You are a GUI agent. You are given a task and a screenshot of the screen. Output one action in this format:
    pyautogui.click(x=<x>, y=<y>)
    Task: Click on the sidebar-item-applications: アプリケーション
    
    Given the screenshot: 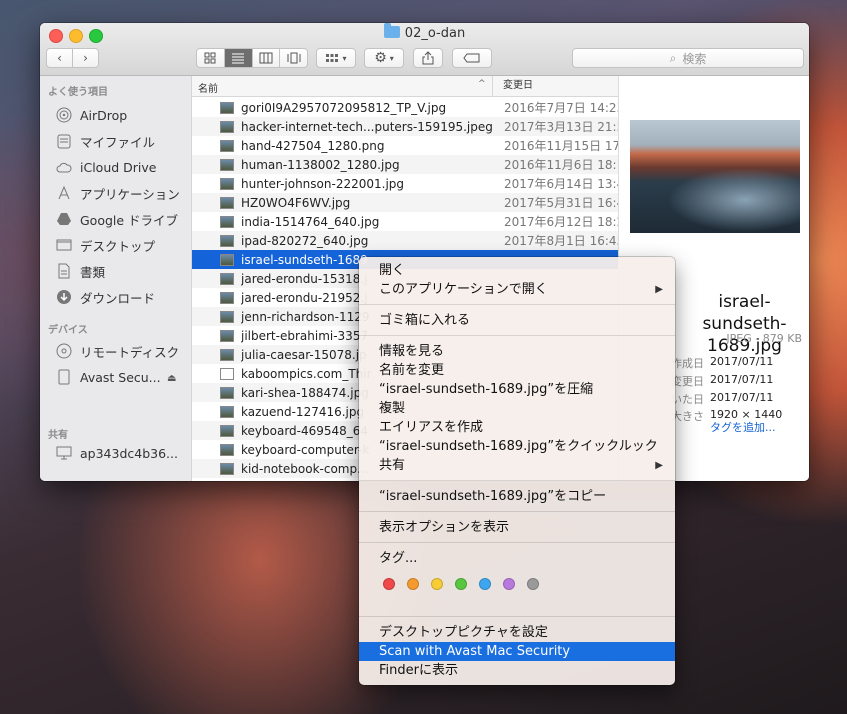 What is the action you would take?
    pyautogui.click(x=118, y=193)
    